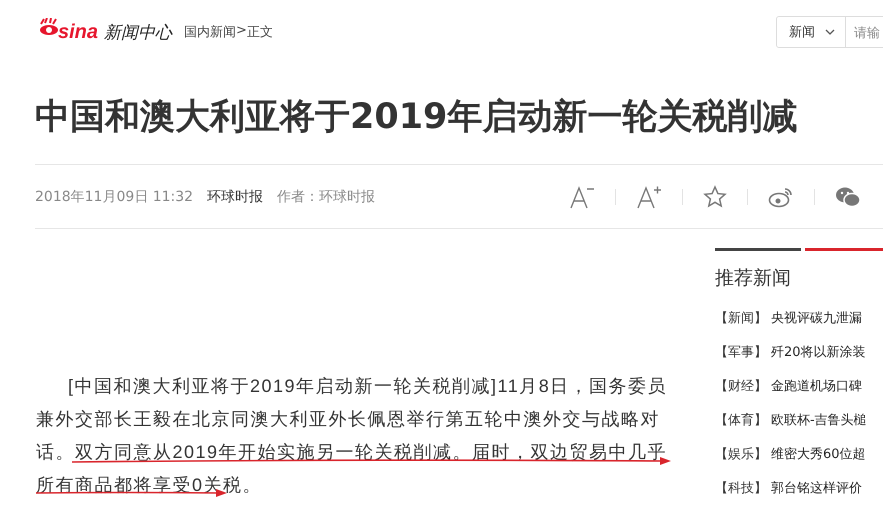 This screenshot has width=883, height=522. I want to click on search-field: 请输, so click(864, 32).